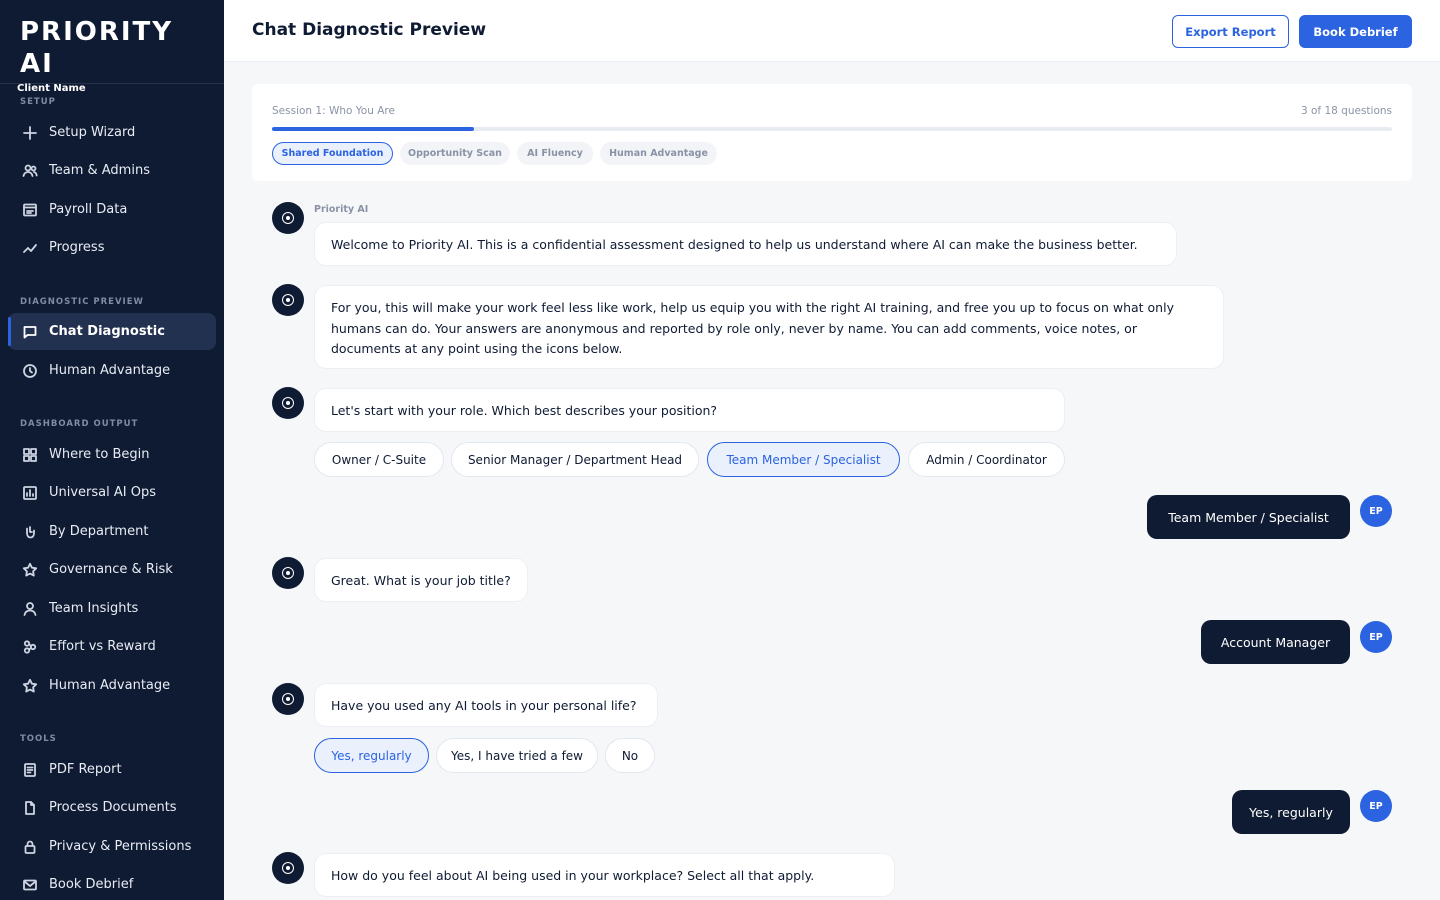  Describe the element at coordinates (99, 531) in the screenshot. I see `sidebar-item-label: By Department` at that location.